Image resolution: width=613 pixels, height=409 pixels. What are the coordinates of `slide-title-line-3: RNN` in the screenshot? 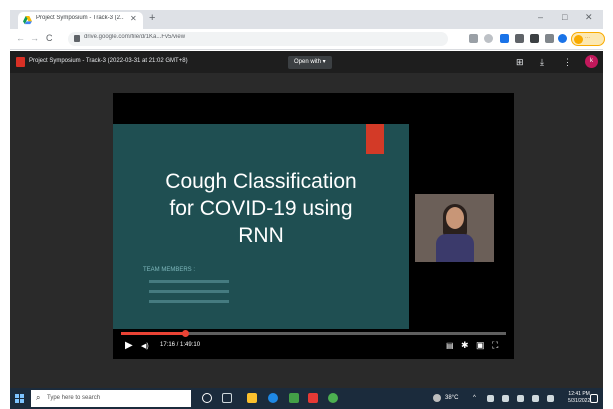 It's located at (261, 235).